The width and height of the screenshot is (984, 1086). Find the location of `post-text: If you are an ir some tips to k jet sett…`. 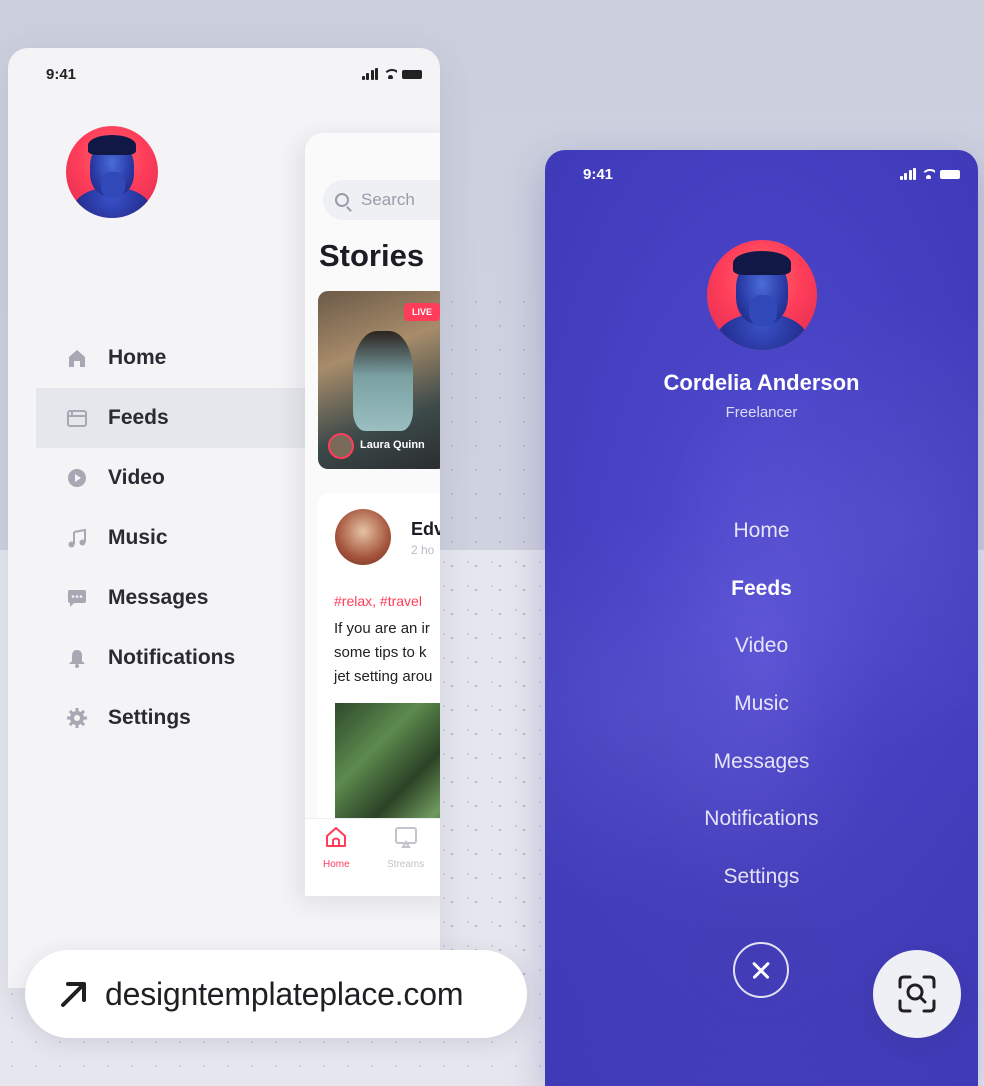

post-text: If you are an ir some tips to k jet sett… is located at coordinates (383, 653).